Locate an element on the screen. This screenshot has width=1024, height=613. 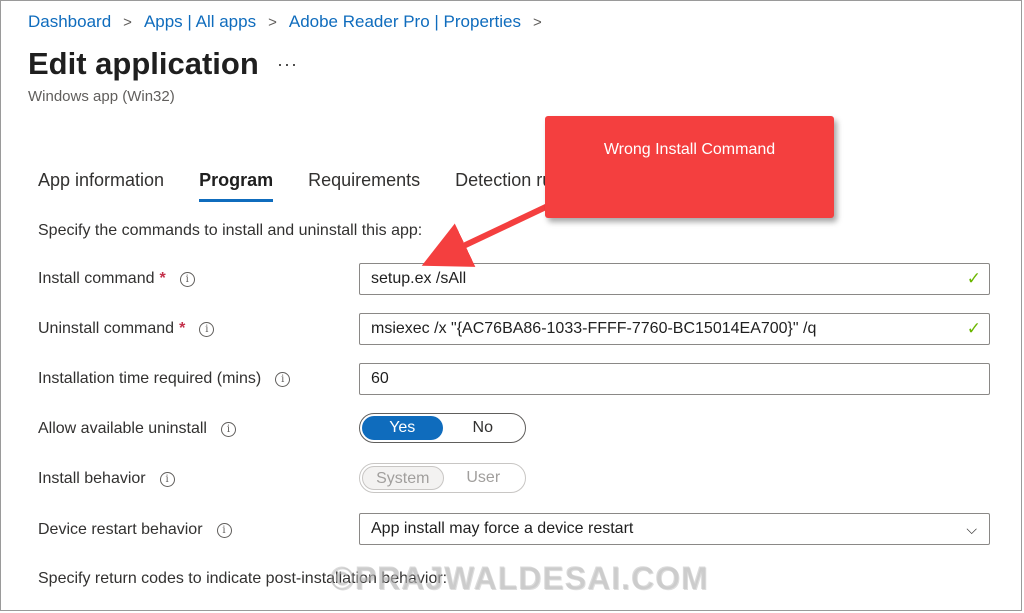
install-time-label: Installation time required (mins) i is located at coordinates (164, 379).